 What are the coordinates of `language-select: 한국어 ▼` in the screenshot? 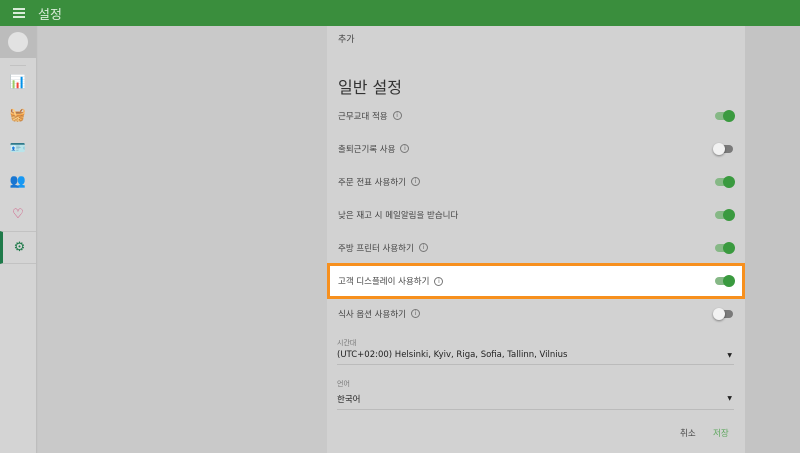 It's located at (535, 401).